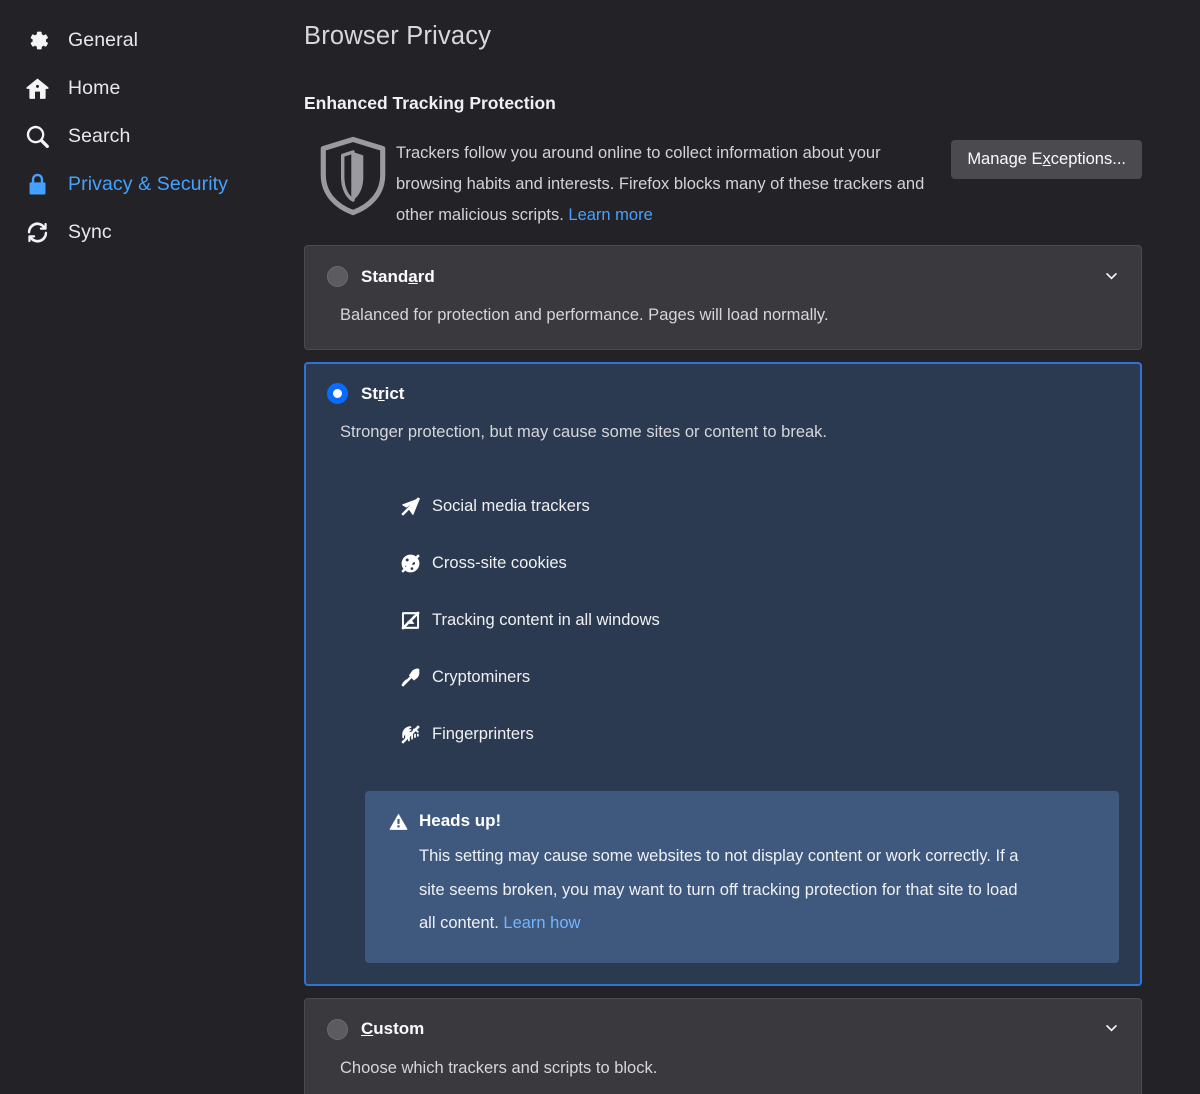 The width and height of the screenshot is (1200, 1094). I want to click on option-title-prefix: St, so click(369, 393).